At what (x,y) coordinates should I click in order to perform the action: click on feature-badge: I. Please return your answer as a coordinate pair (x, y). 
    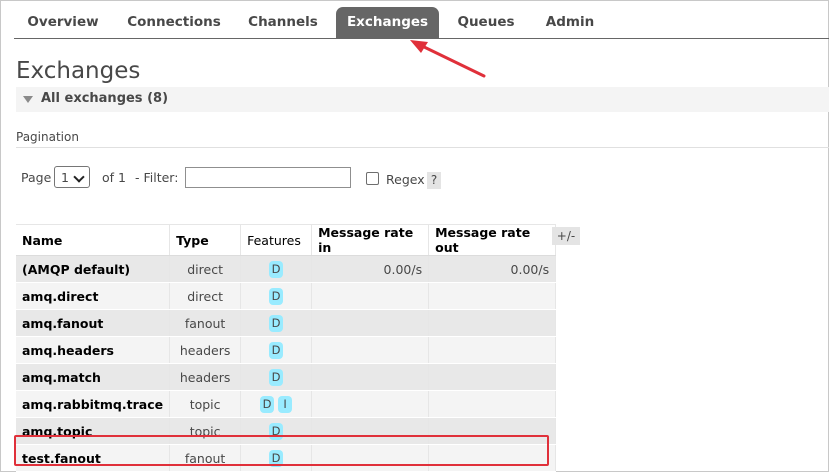
    Looking at the image, I should click on (285, 404).